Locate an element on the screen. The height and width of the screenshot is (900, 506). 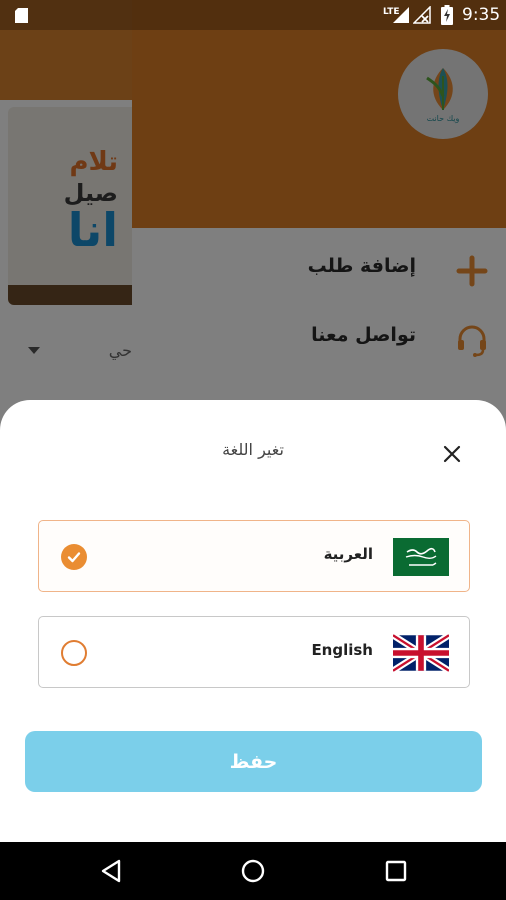
home-icon is located at coordinates (253, 871).